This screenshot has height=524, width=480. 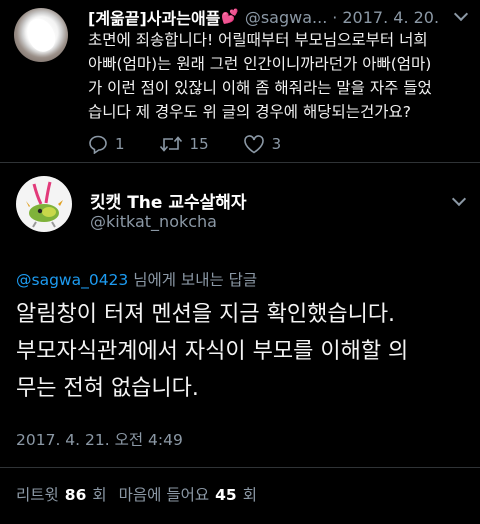 I want to click on tweet-stats: 리트윗 86 회 마음에 들어요 45 회, so click(x=142, y=494).